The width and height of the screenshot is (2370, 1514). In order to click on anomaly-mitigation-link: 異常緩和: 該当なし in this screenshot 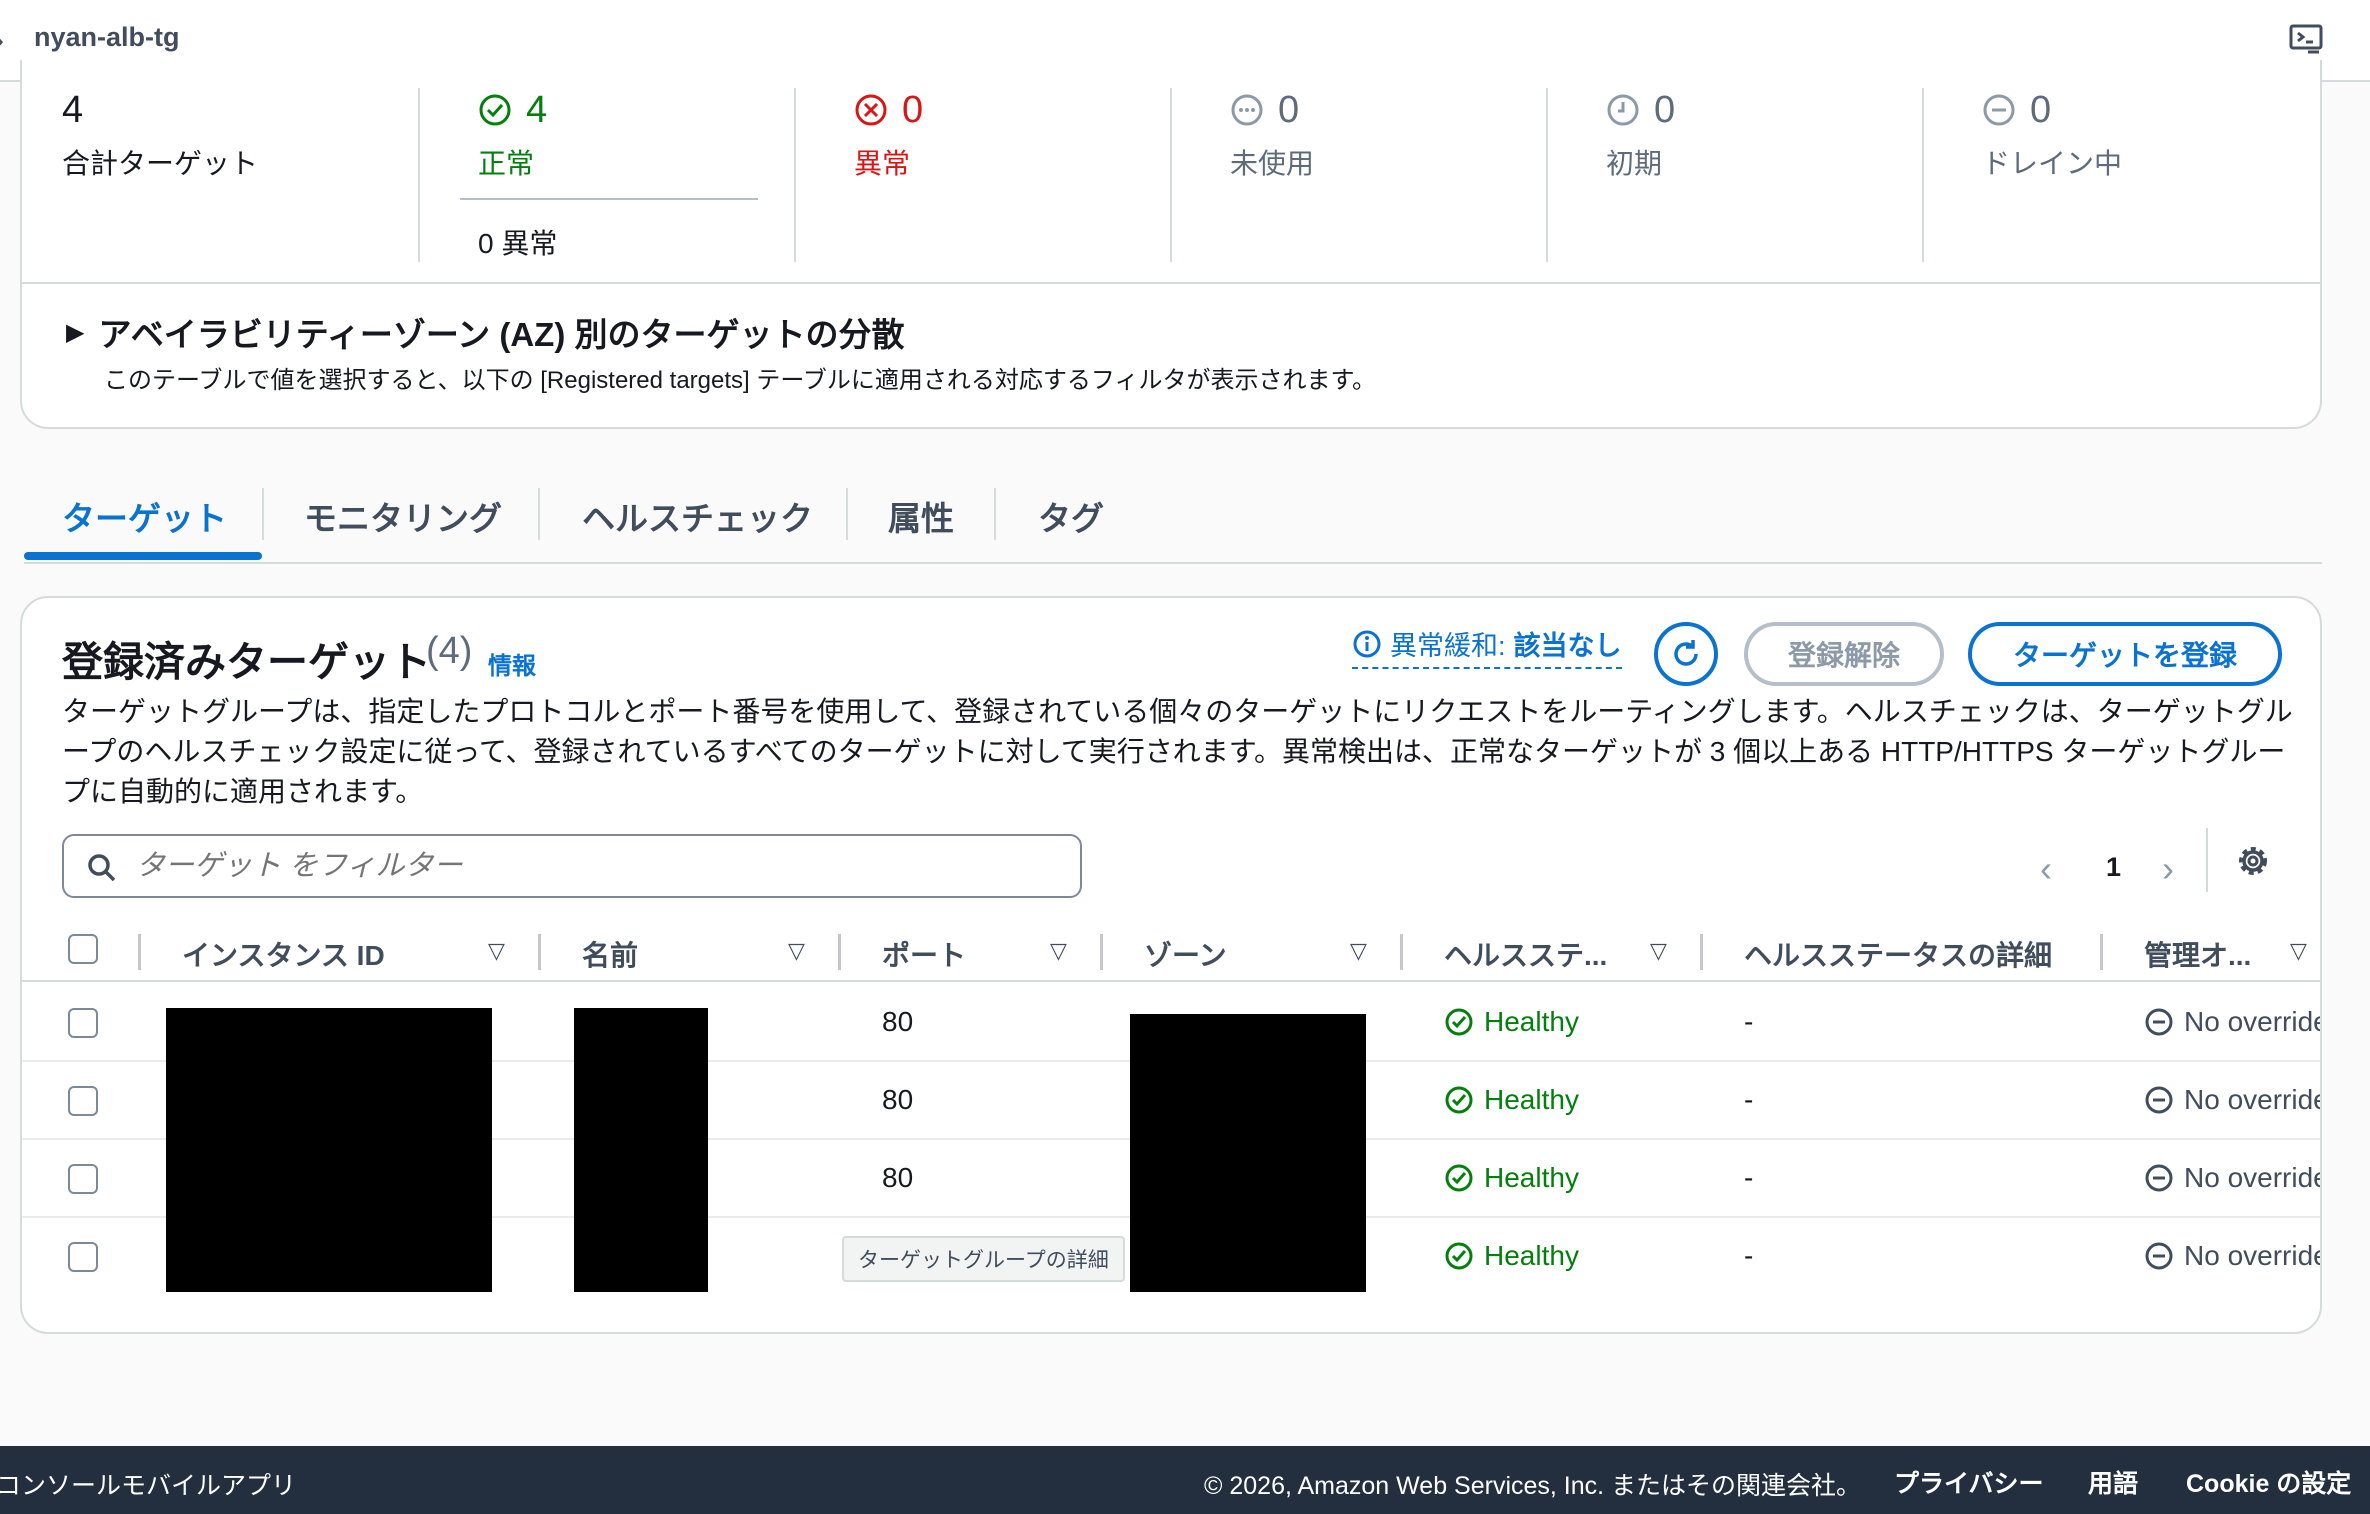, I will do `click(1487, 646)`.